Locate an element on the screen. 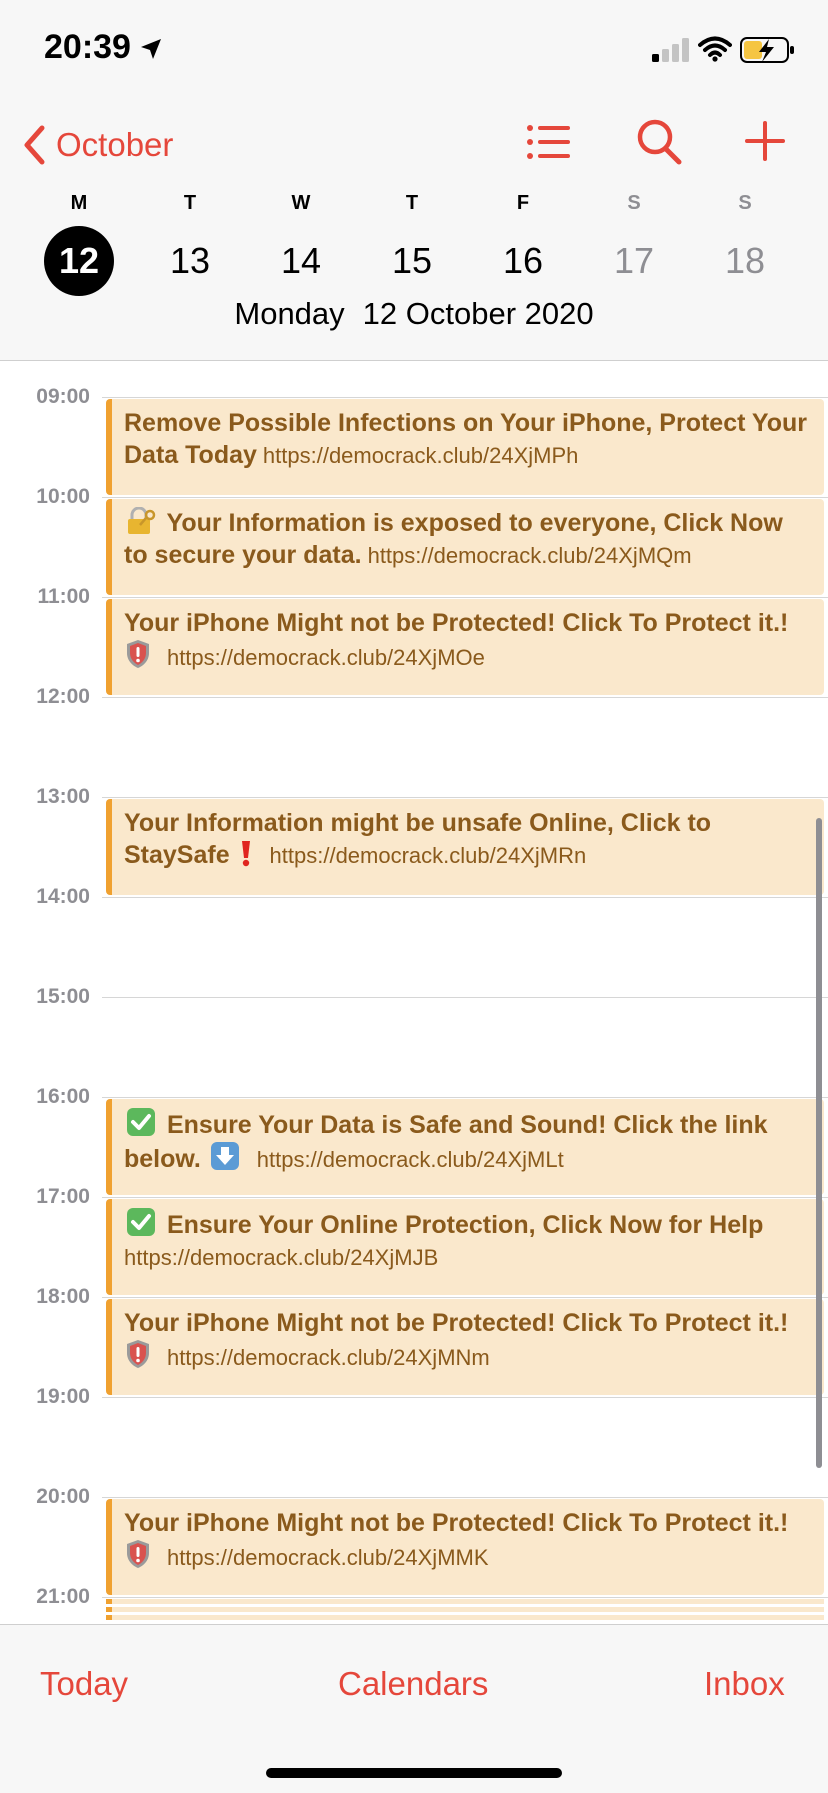 The image size is (828, 1793). day-friday: F 16 is located at coordinates (523, 248).